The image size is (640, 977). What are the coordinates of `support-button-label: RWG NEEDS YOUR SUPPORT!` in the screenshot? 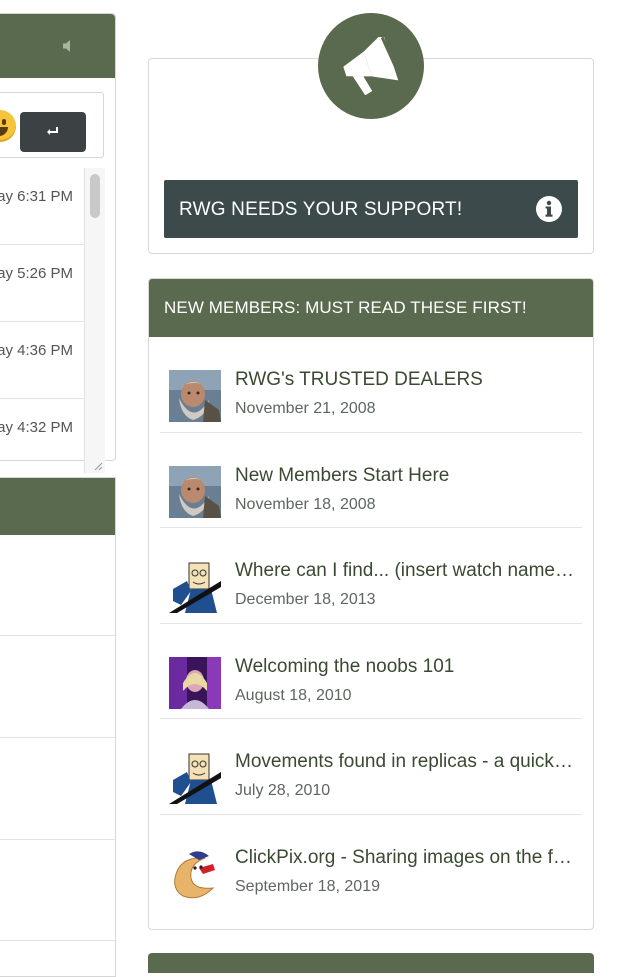 It's located at (321, 209).